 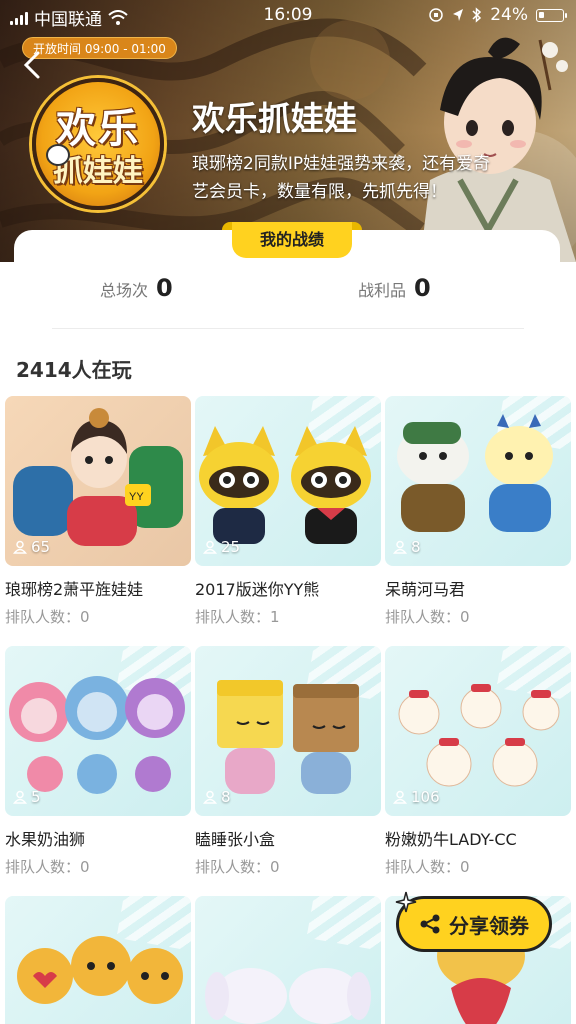 What do you see at coordinates (288, 328) in the screenshot?
I see `section-divider` at bounding box center [288, 328].